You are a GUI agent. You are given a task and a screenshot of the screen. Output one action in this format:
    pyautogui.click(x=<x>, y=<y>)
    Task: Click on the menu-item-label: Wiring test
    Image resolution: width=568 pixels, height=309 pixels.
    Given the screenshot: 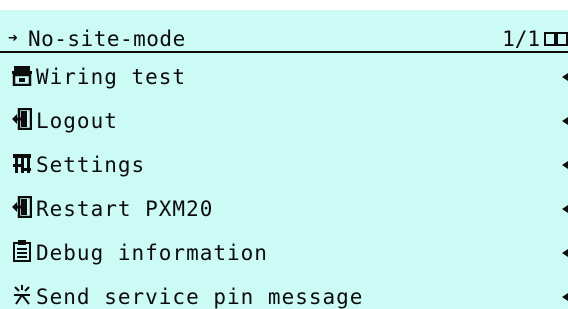 What is the action you would take?
    pyautogui.click(x=111, y=77)
    